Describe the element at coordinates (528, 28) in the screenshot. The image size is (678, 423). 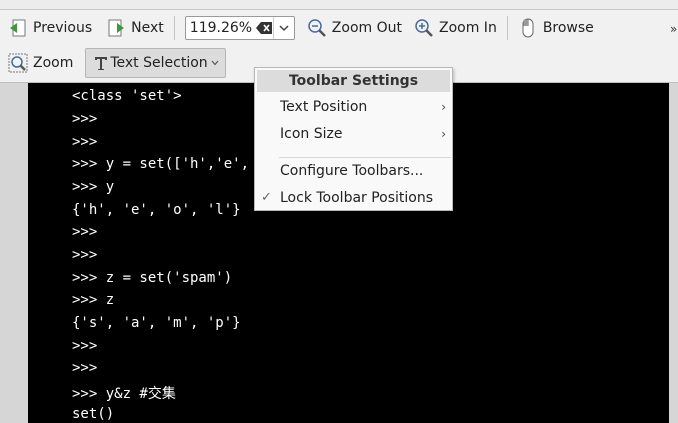
I see `mouse-icon` at that location.